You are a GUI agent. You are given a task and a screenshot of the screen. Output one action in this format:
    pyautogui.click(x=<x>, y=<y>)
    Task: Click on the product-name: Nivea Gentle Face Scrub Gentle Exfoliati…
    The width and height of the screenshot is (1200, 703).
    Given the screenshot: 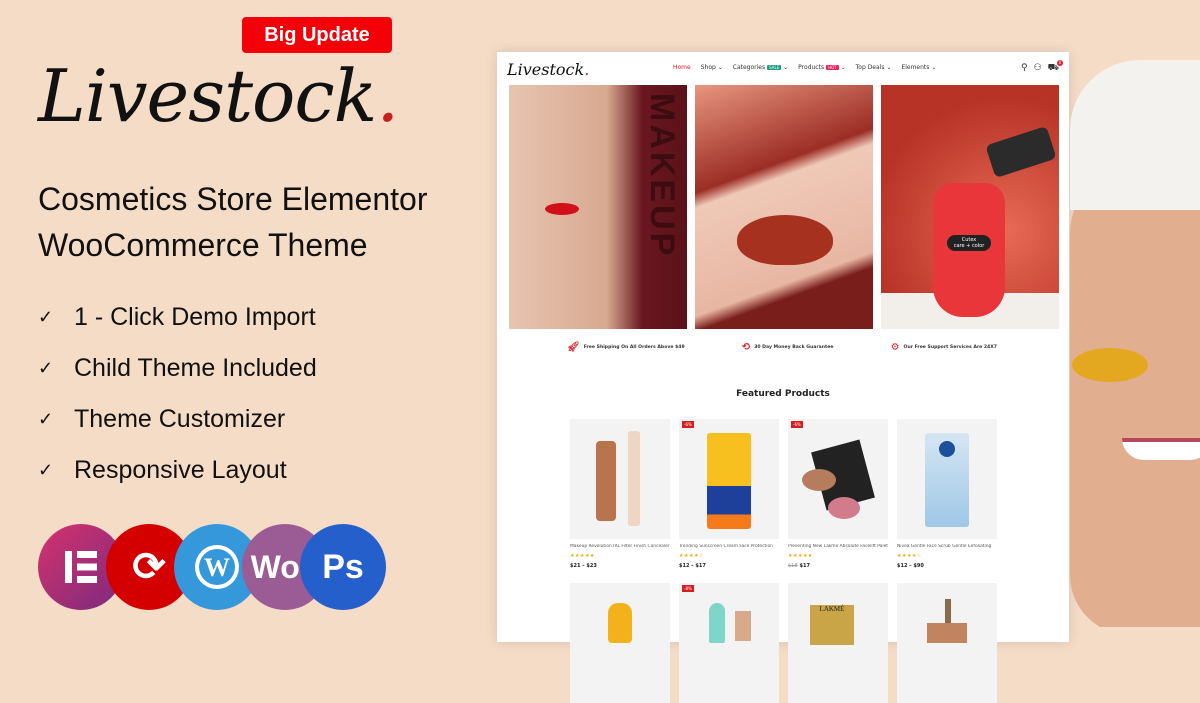 What is the action you would take?
    pyautogui.click(x=947, y=546)
    